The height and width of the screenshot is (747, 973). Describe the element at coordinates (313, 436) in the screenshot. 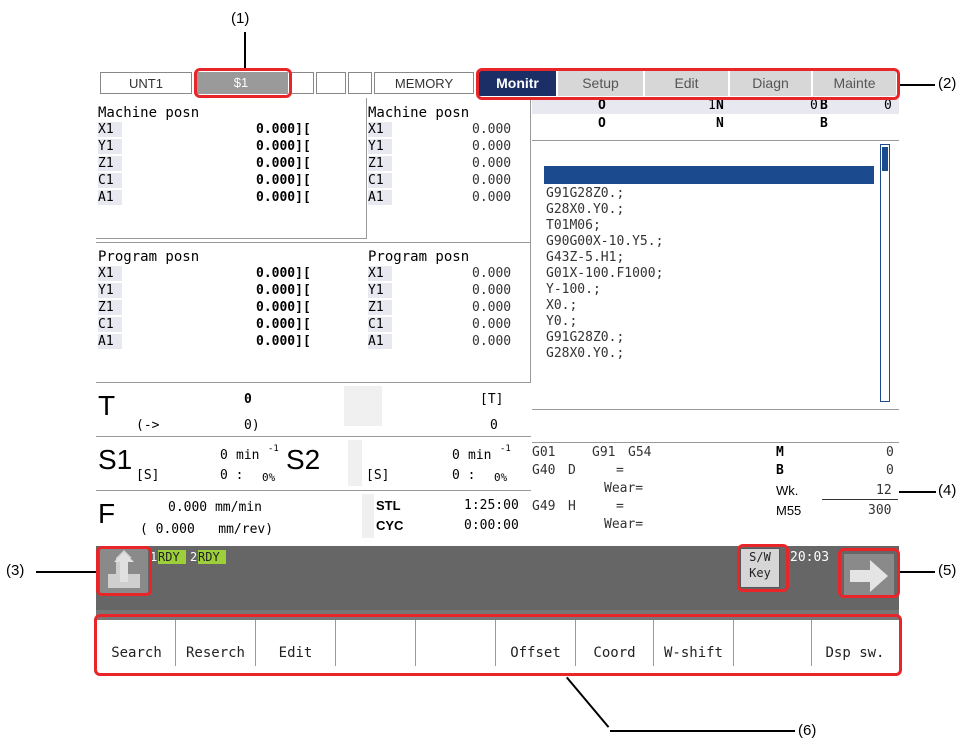

I see `divider-spindle` at that location.